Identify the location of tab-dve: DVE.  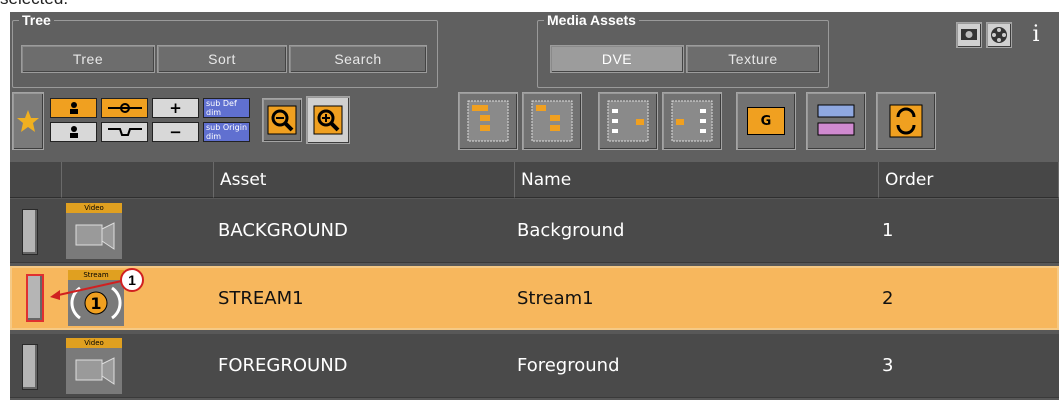
(617, 59).